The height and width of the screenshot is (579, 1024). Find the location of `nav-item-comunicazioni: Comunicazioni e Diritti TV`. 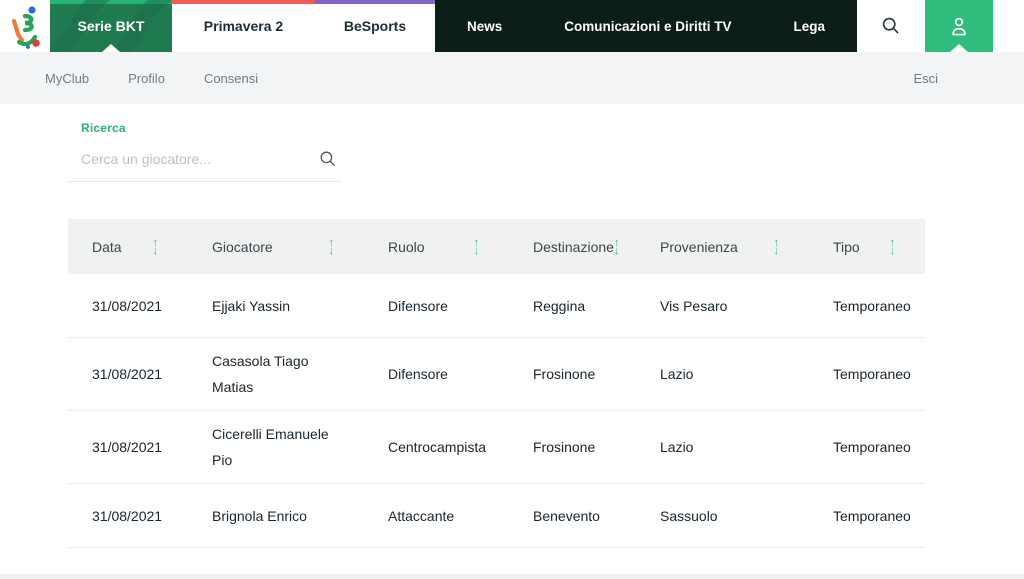

nav-item-comunicazioni: Comunicazioni e Diritti TV is located at coordinates (647, 26).